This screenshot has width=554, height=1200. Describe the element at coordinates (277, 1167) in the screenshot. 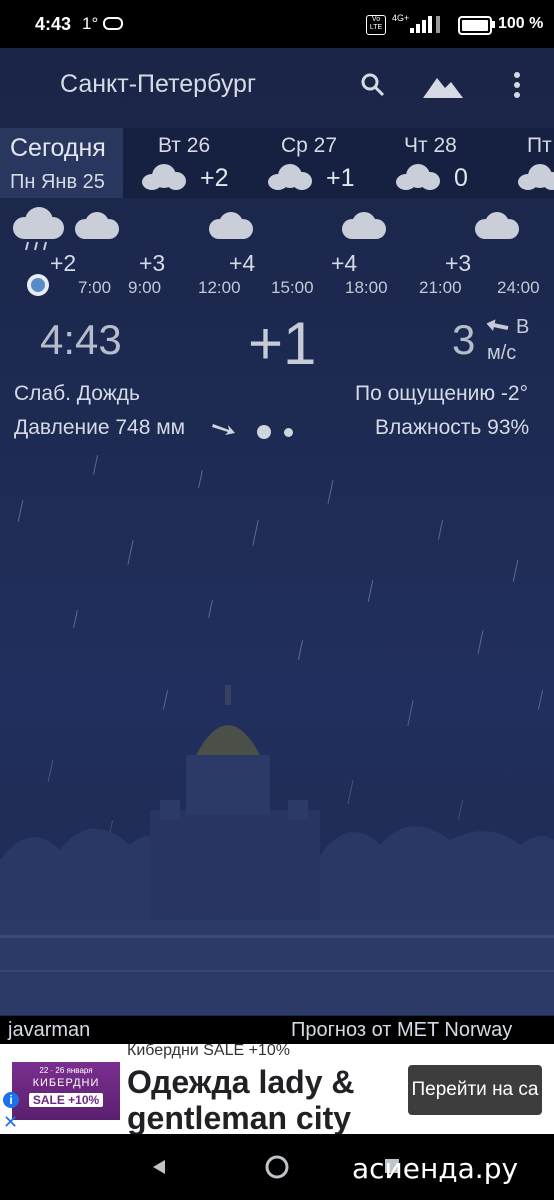

I see `home-icon` at that location.